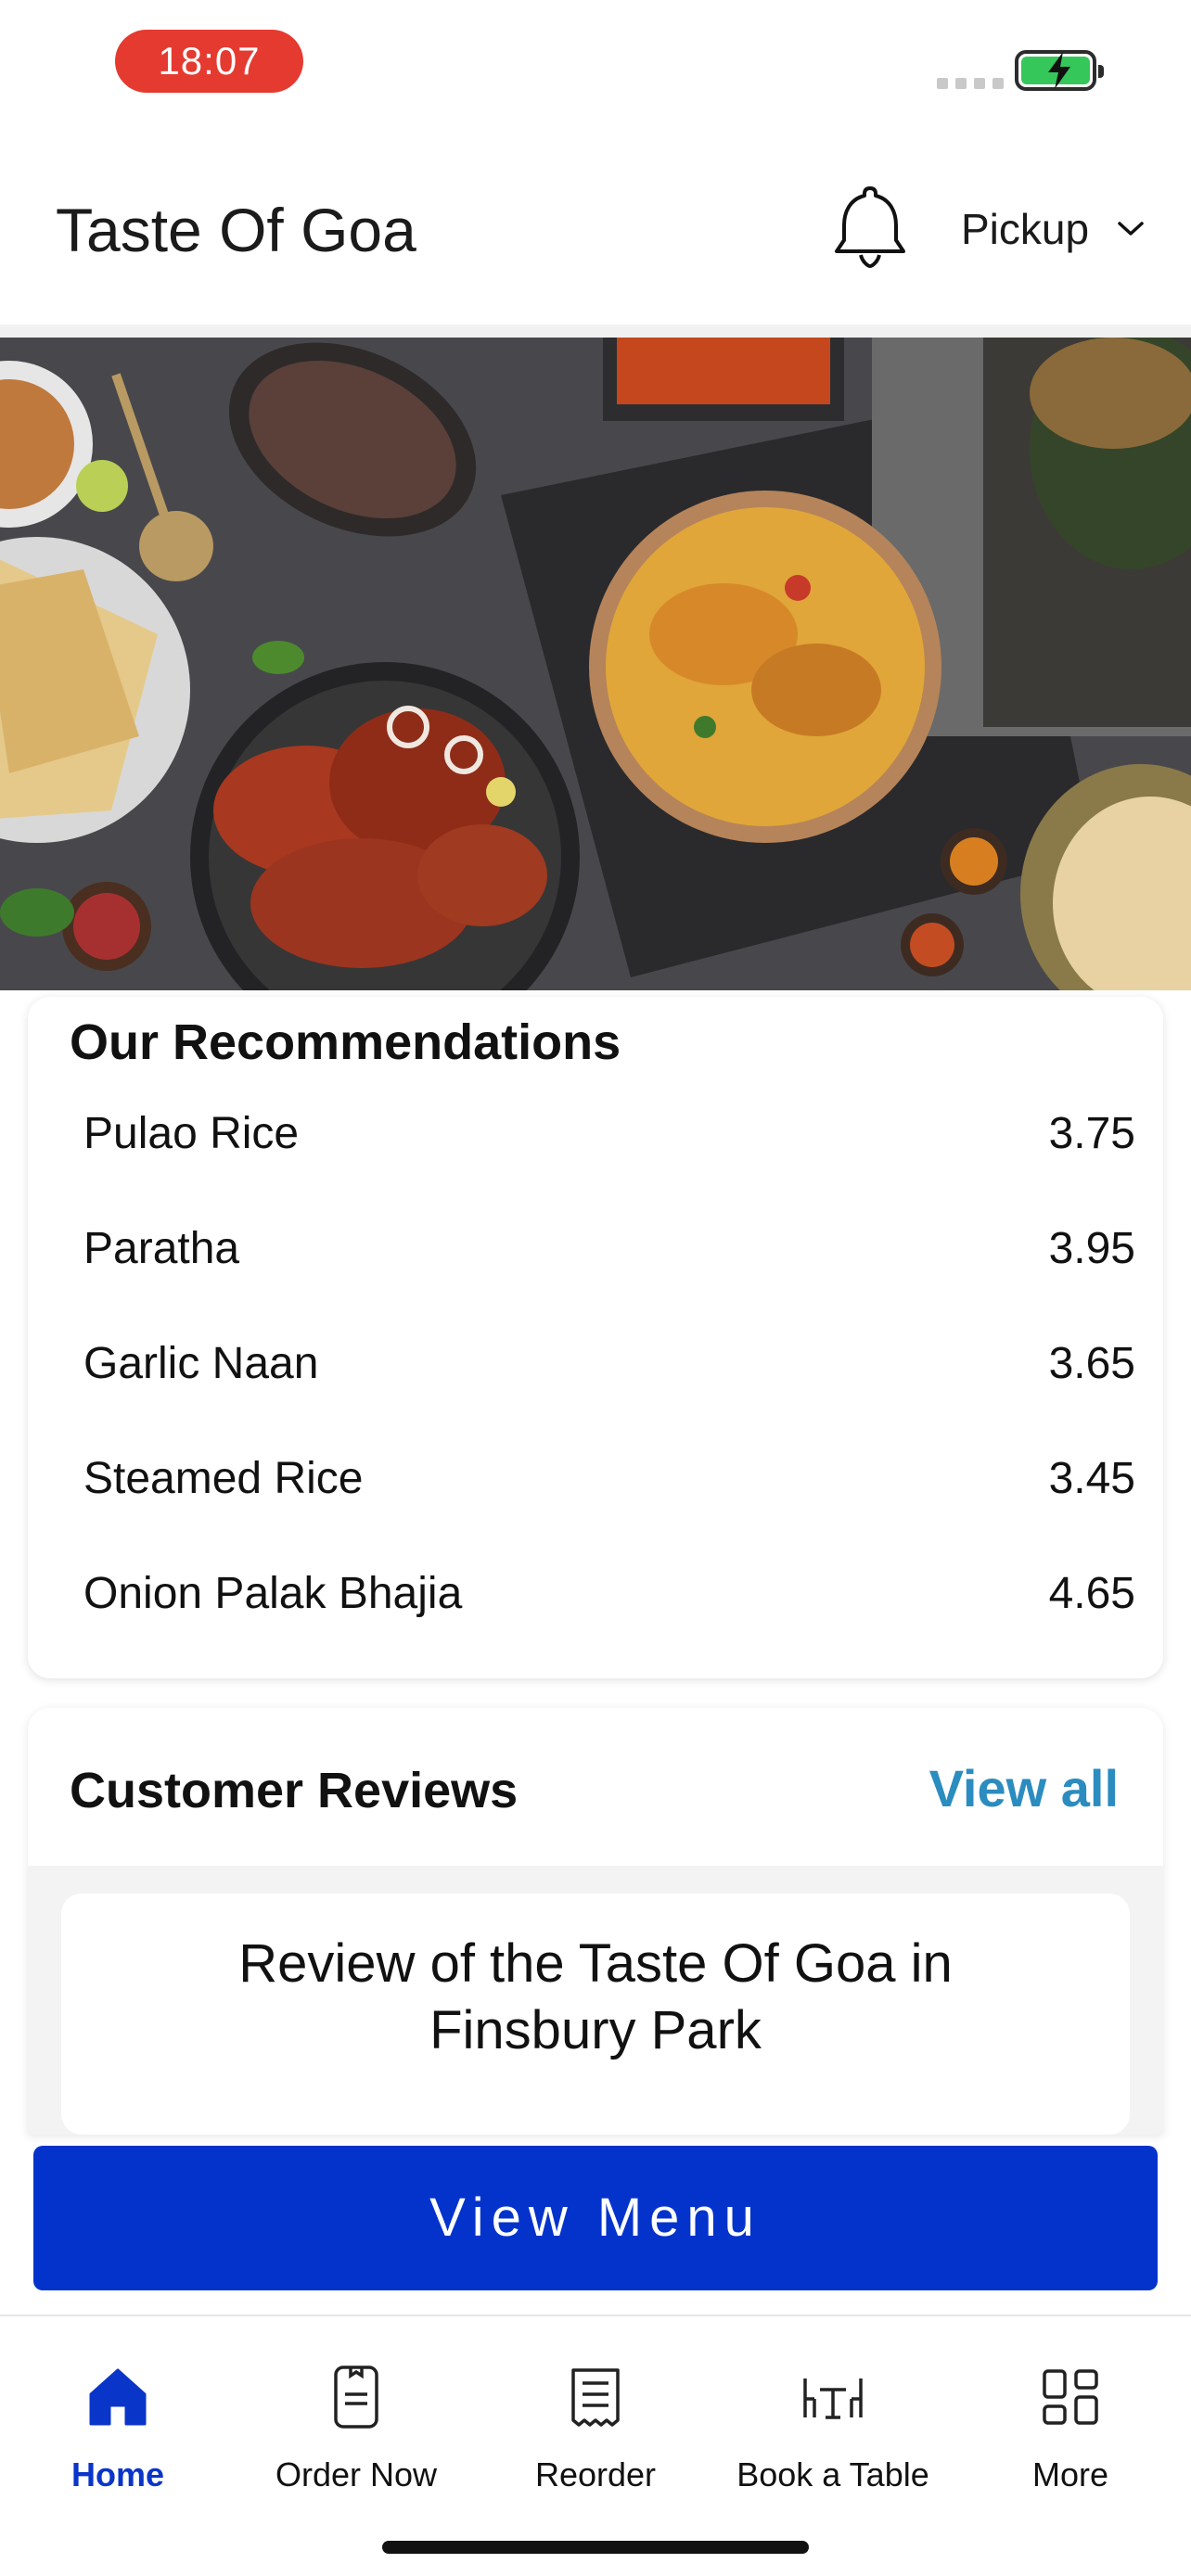 The width and height of the screenshot is (1191, 2576). What do you see at coordinates (345, 1042) in the screenshot?
I see `recommendations-title: Our Recommendations` at bounding box center [345, 1042].